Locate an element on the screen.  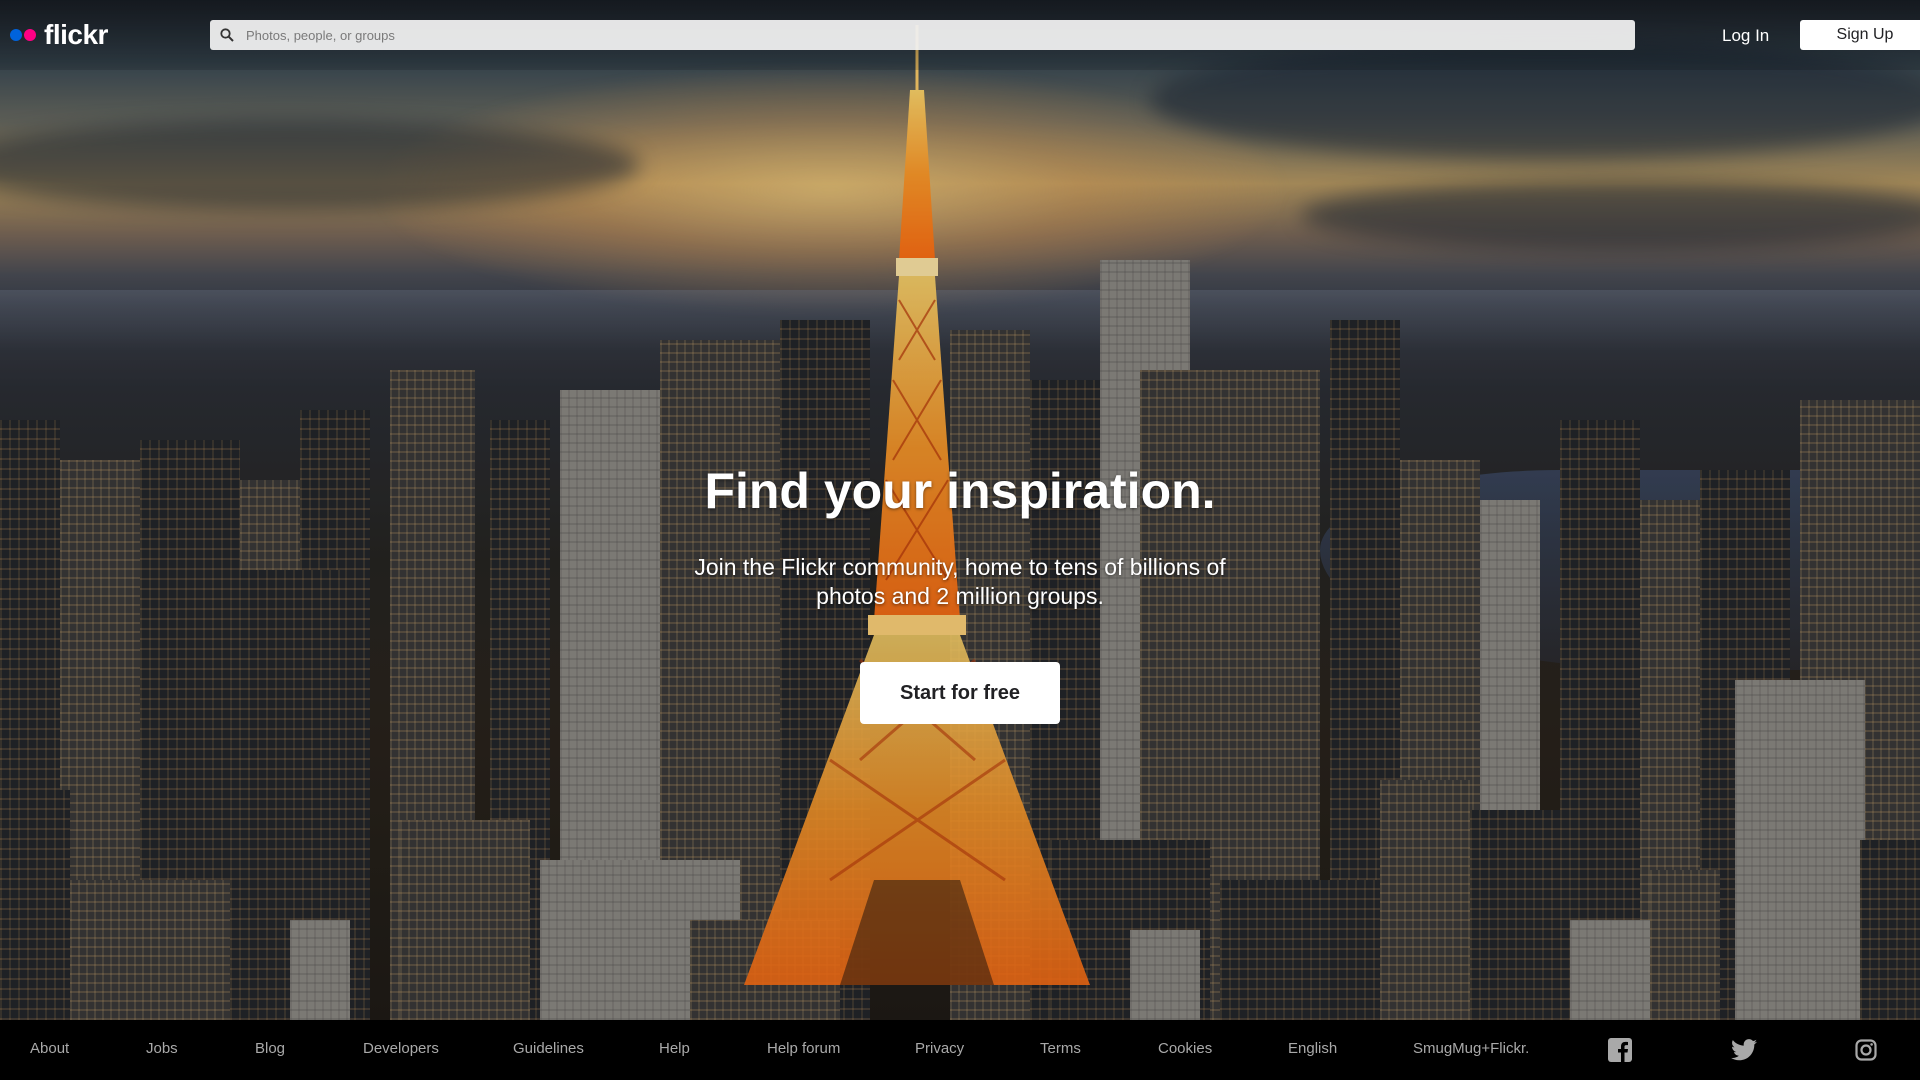
footer-link-about: About is located at coordinates (49, 1048).